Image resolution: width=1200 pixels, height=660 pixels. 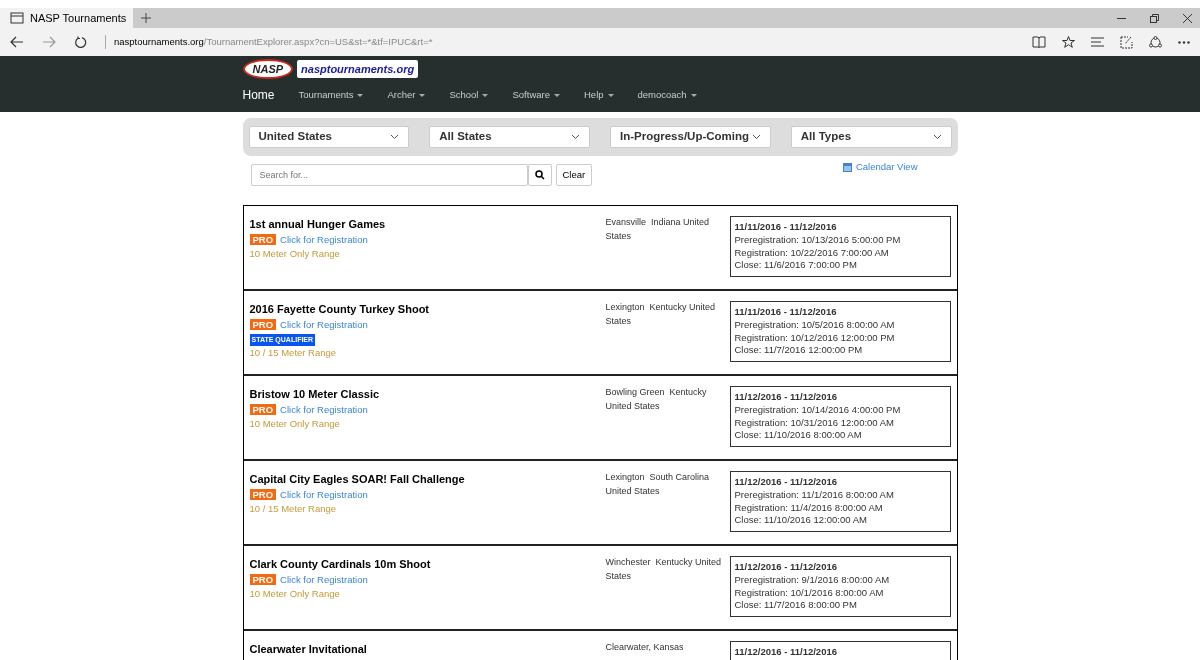 What do you see at coordinates (469, 95) in the screenshot?
I see `nav-link: School` at bounding box center [469, 95].